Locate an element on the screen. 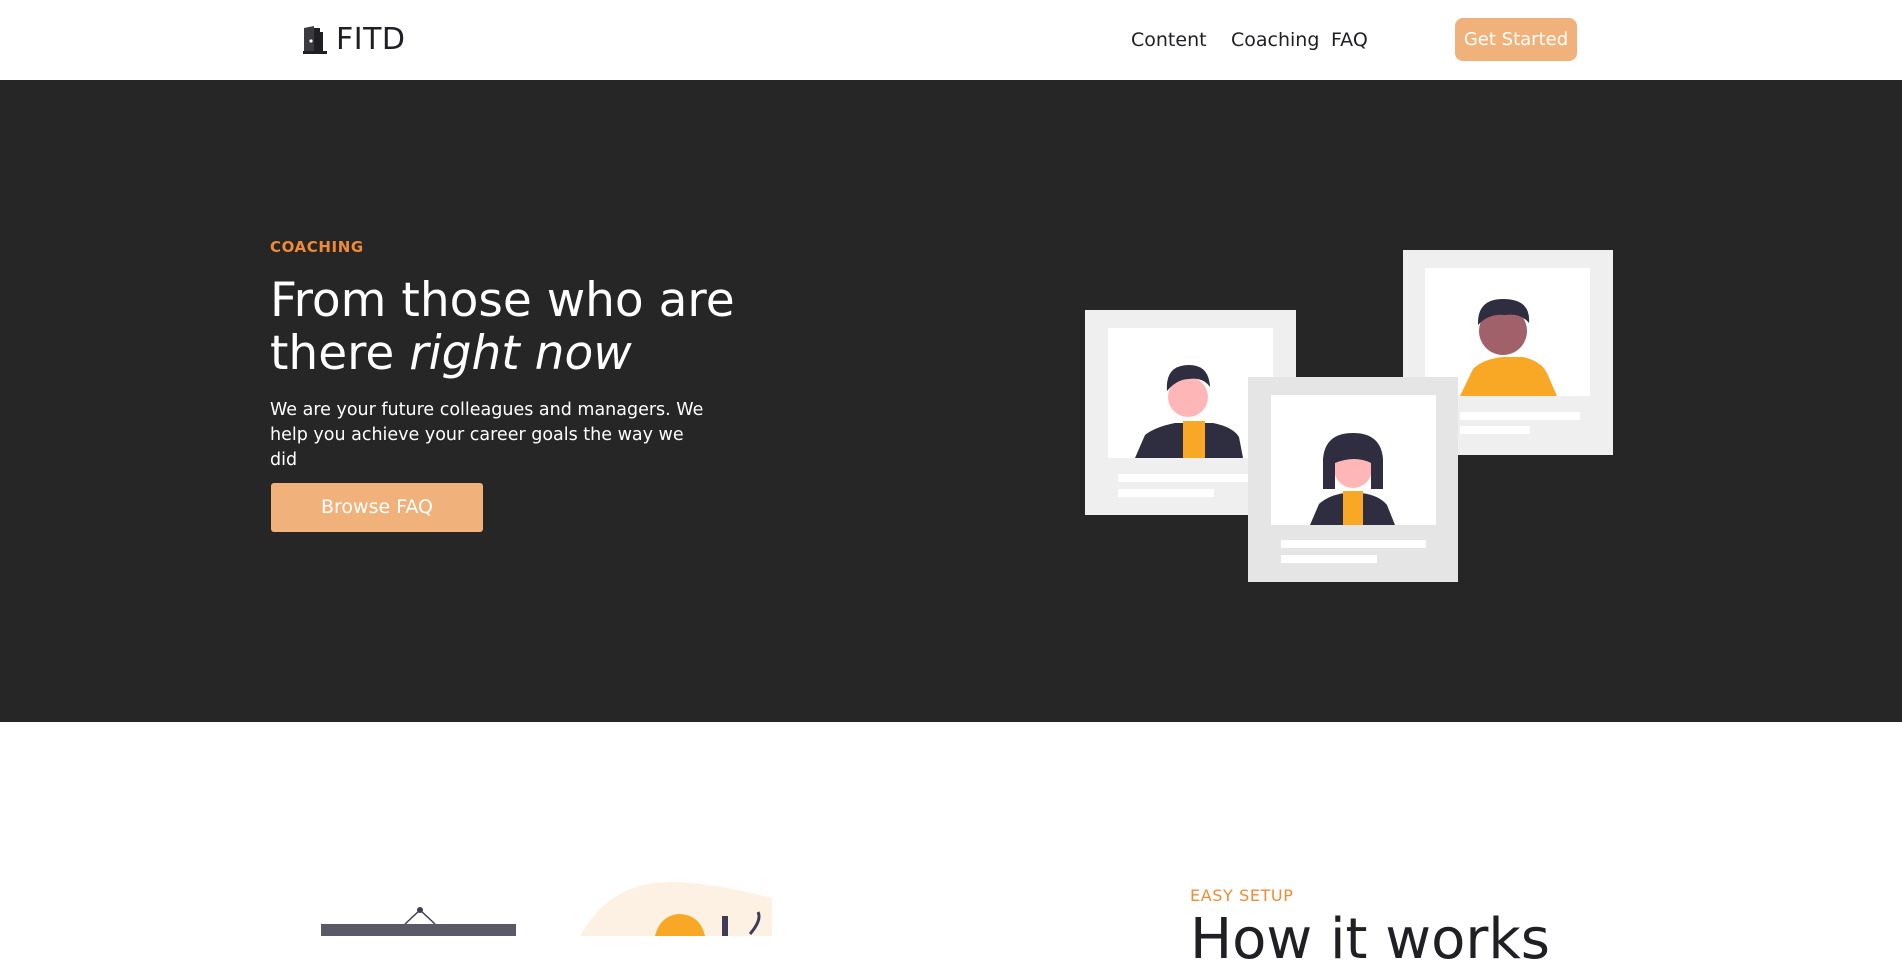 The image size is (1902, 972). door-icon is located at coordinates (315, 40).